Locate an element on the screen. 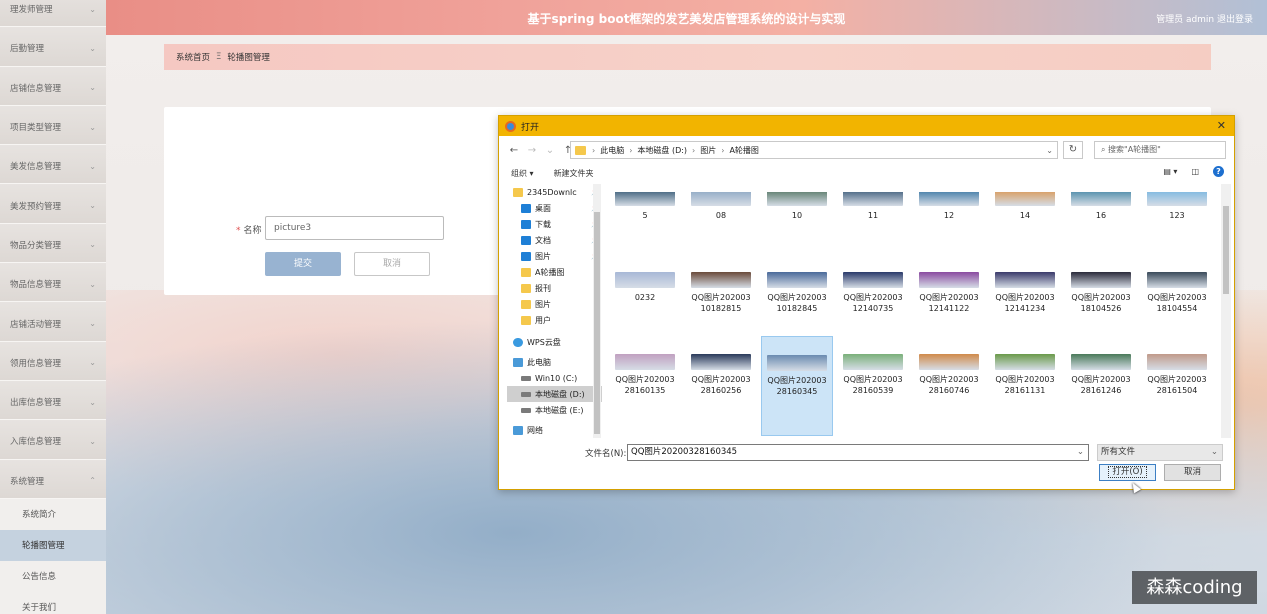 This screenshot has width=1267, height=614. sidebar-item: 店铺活动管理 ⌄ is located at coordinates (53, 322).